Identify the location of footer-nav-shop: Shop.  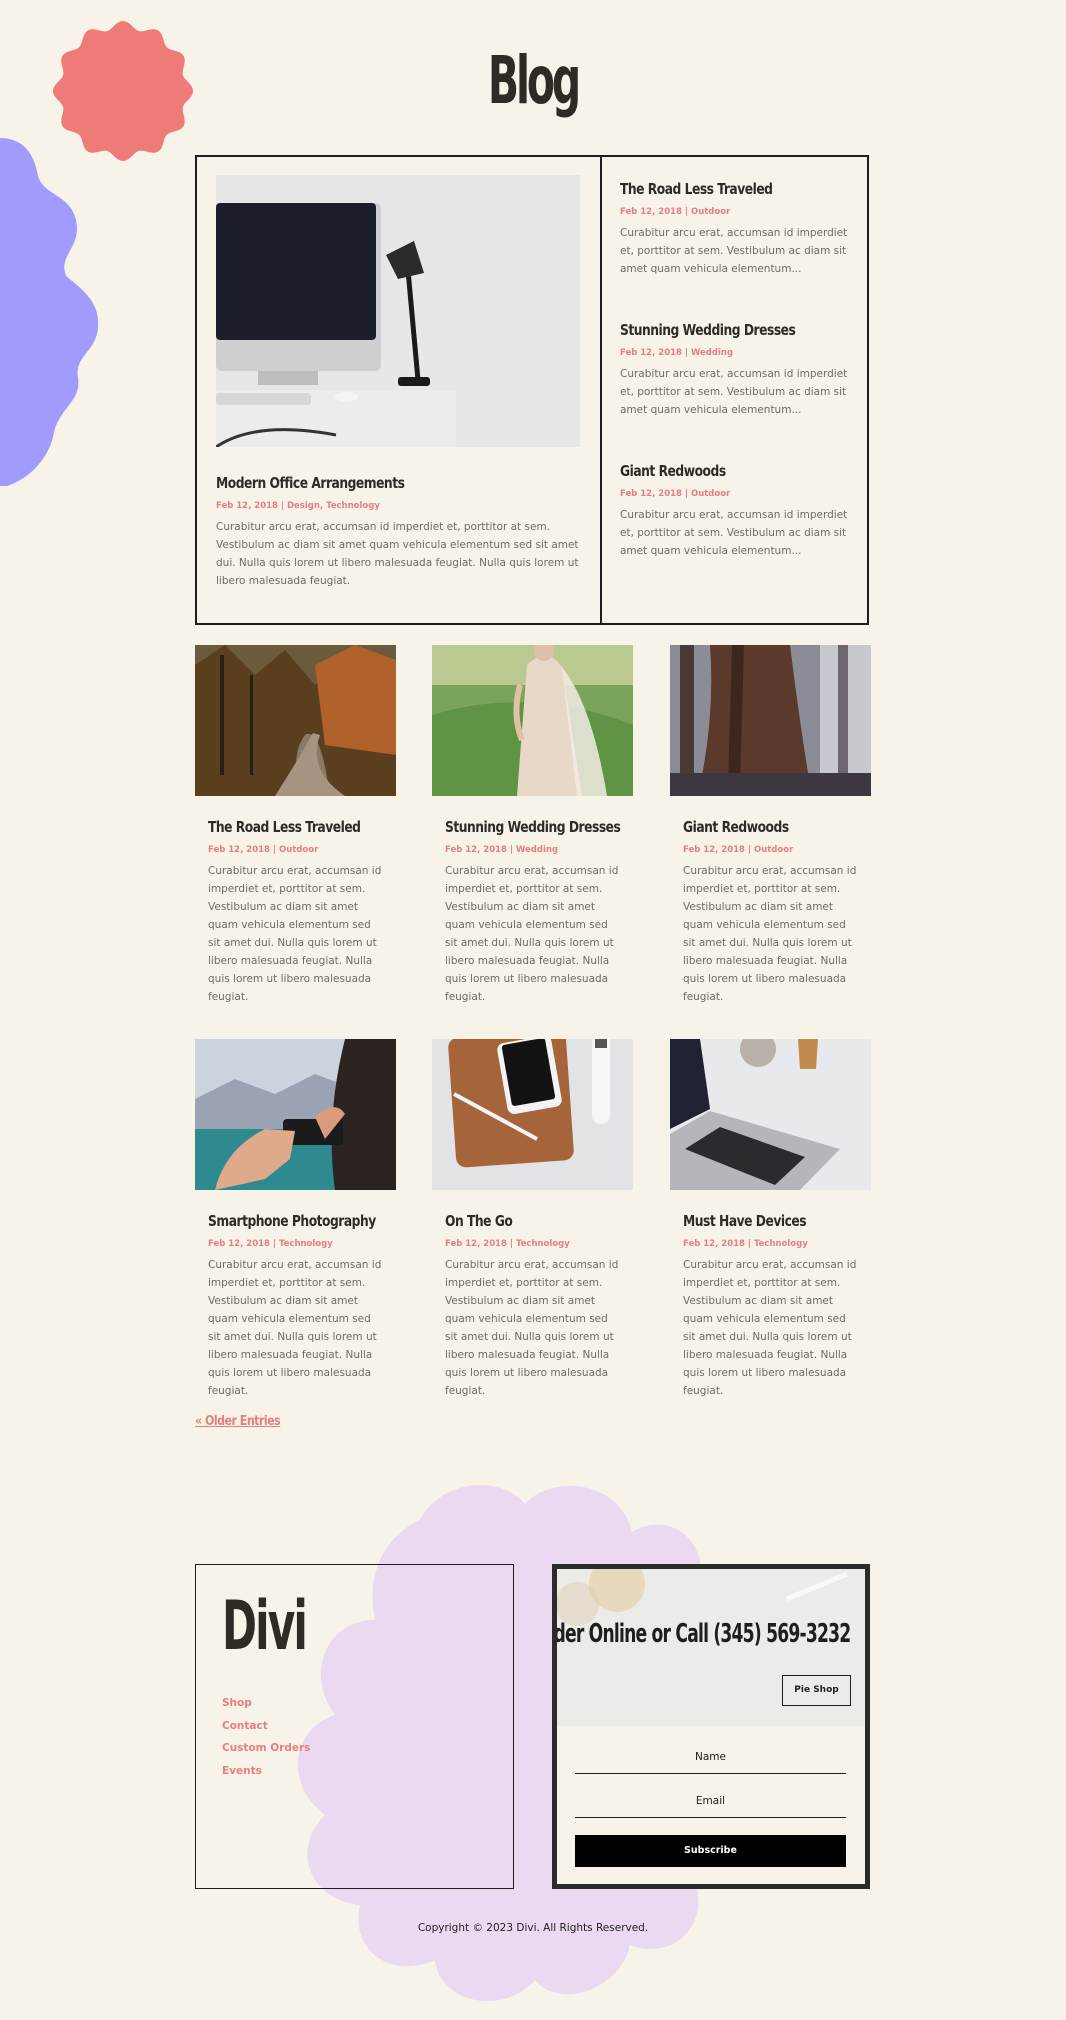
(266, 1704).